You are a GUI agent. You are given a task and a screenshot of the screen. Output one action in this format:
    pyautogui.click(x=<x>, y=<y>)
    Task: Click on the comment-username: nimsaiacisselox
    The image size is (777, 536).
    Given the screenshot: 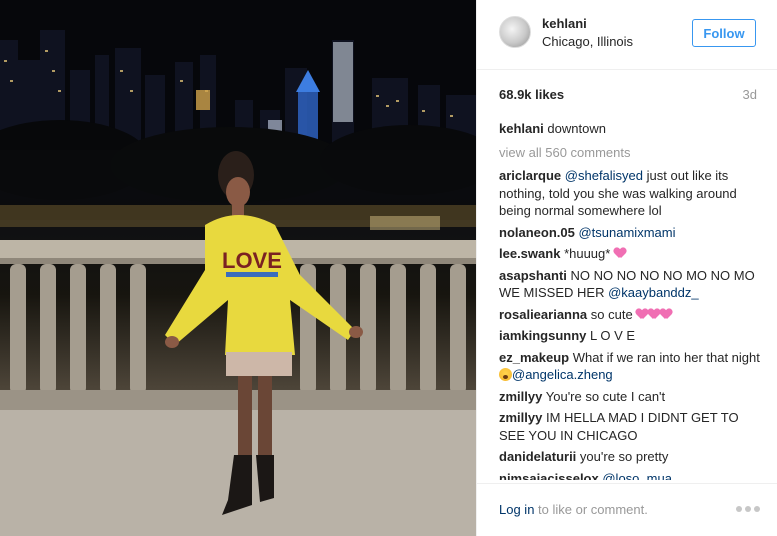 What is the action you would take?
    pyautogui.click(x=549, y=476)
    